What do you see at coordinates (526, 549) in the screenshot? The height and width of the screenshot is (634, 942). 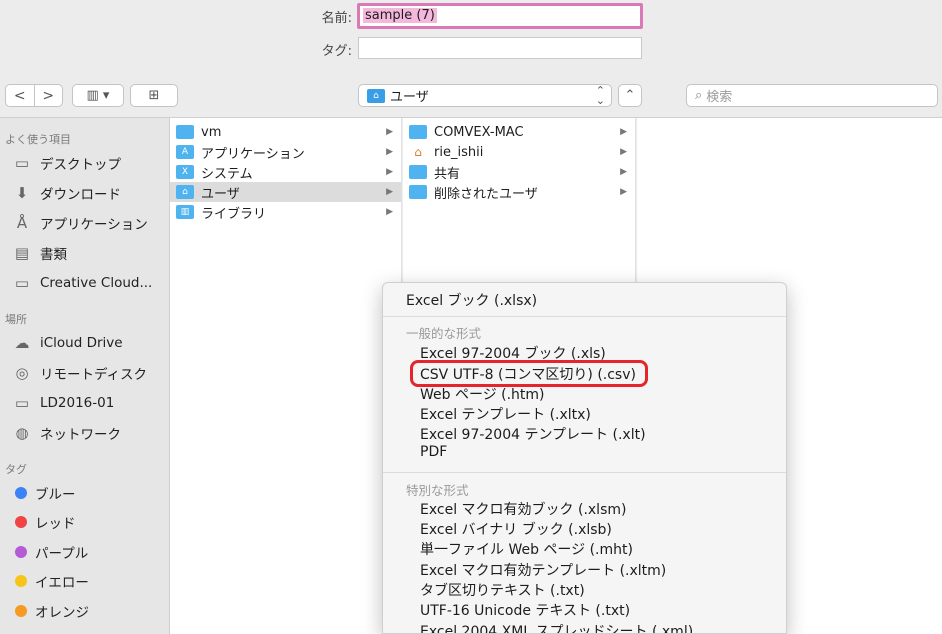 I see `menu-item-mht: 単一ファイル Web ページ (.mht)` at bounding box center [526, 549].